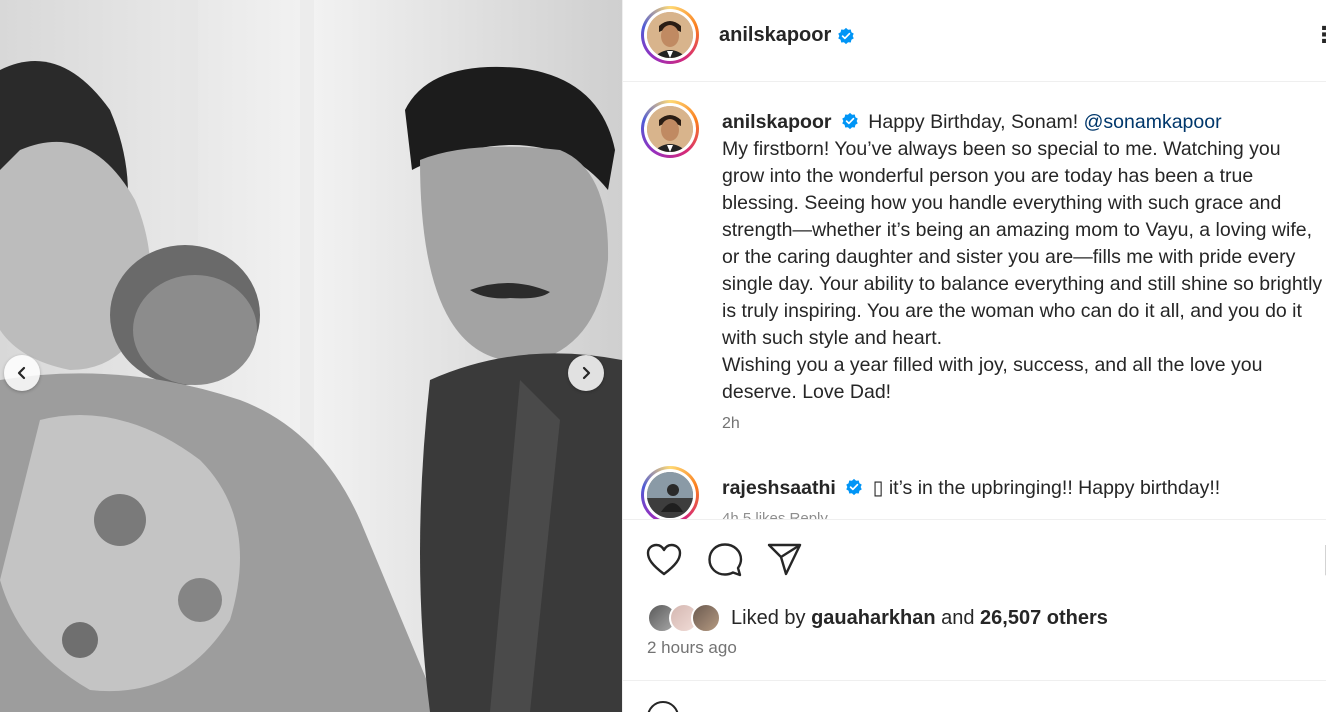 The image size is (1326, 712). Describe the element at coordinates (663, 706) in the screenshot. I see `emoji-icon` at that location.